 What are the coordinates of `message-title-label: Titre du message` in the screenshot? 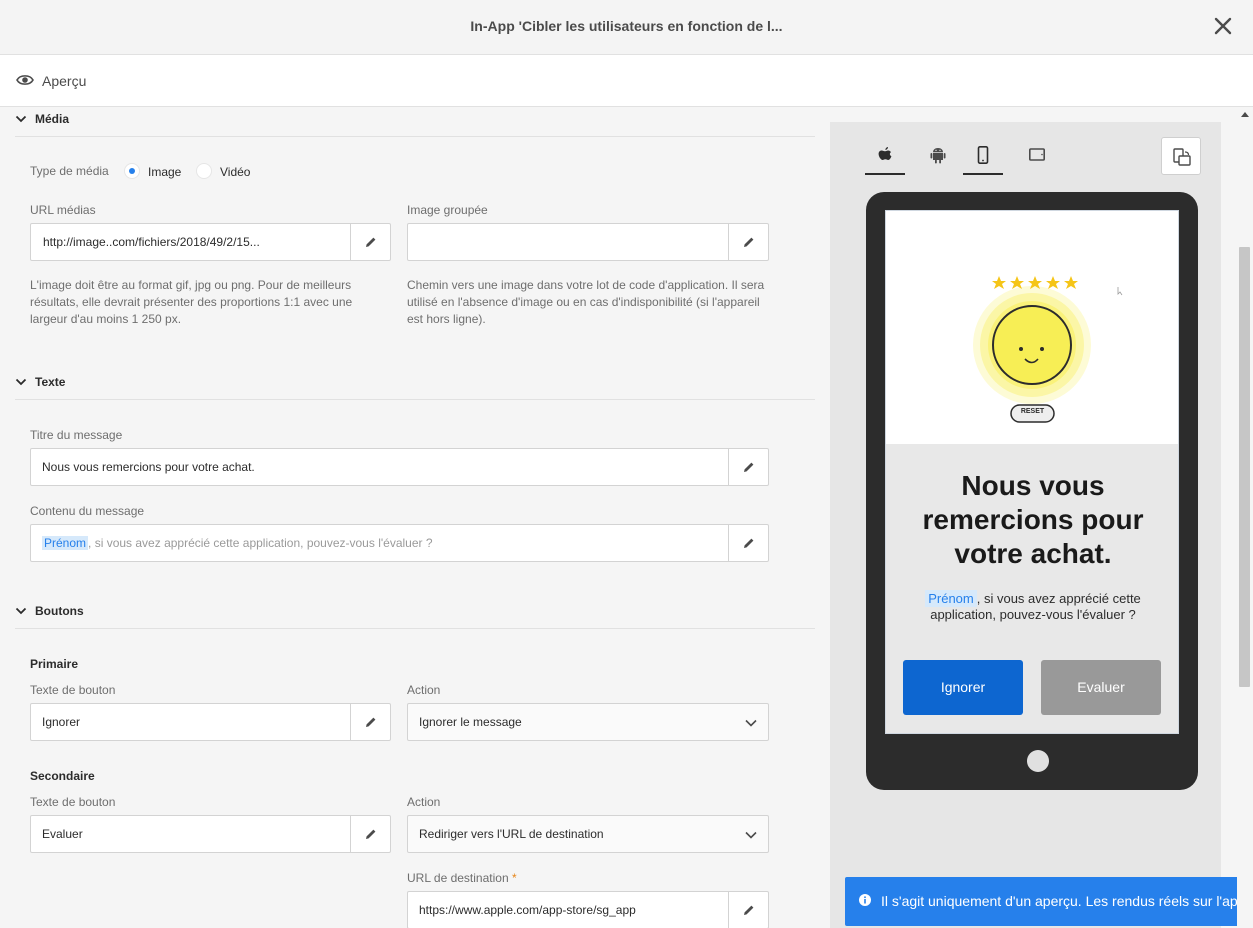 It's located at (76, 435).